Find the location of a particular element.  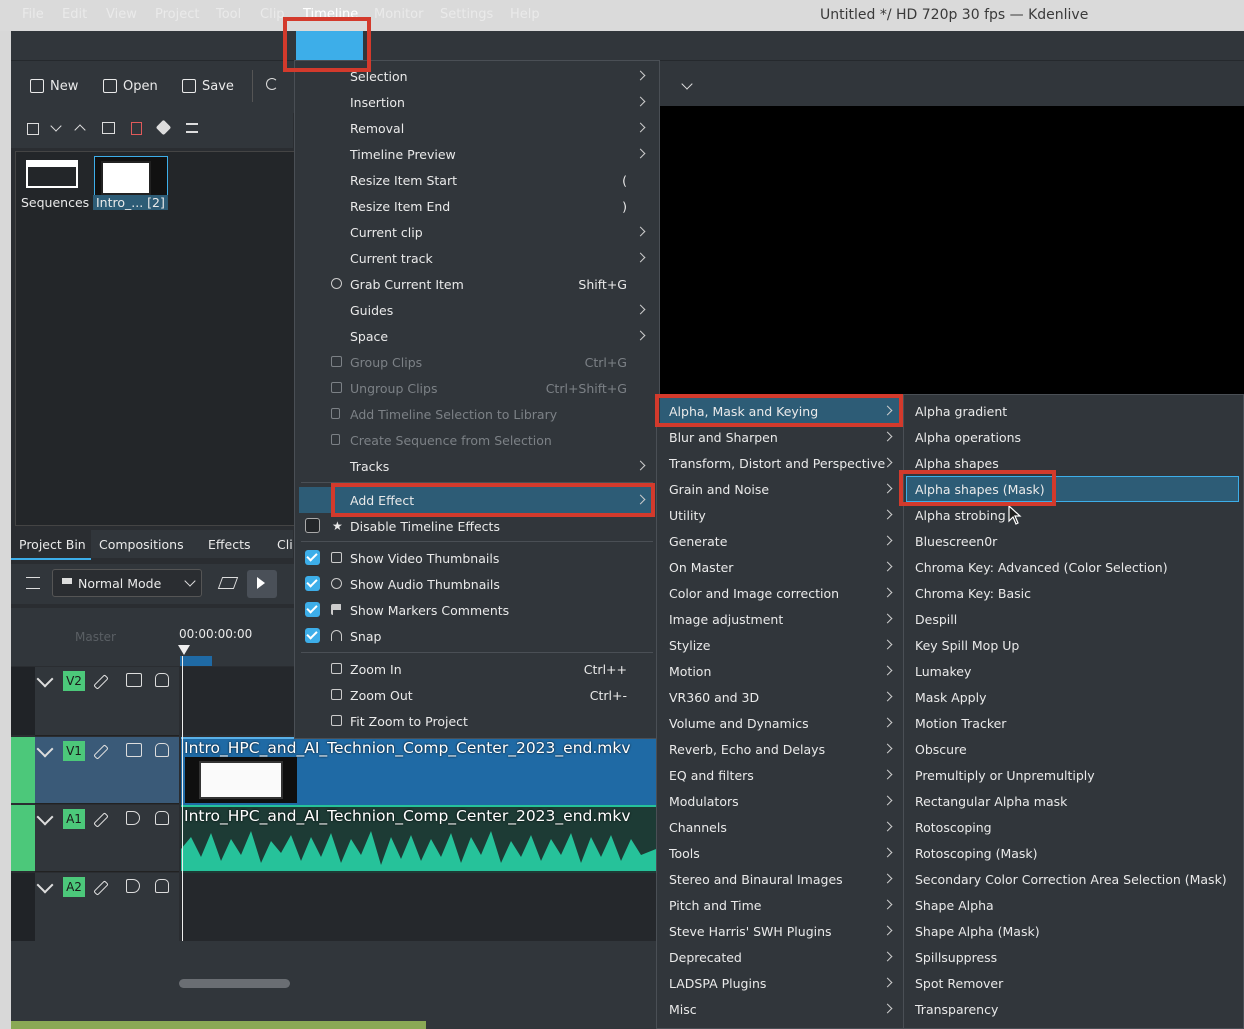

category-item: VR360 and 3D is located at coordinates (780, 697).